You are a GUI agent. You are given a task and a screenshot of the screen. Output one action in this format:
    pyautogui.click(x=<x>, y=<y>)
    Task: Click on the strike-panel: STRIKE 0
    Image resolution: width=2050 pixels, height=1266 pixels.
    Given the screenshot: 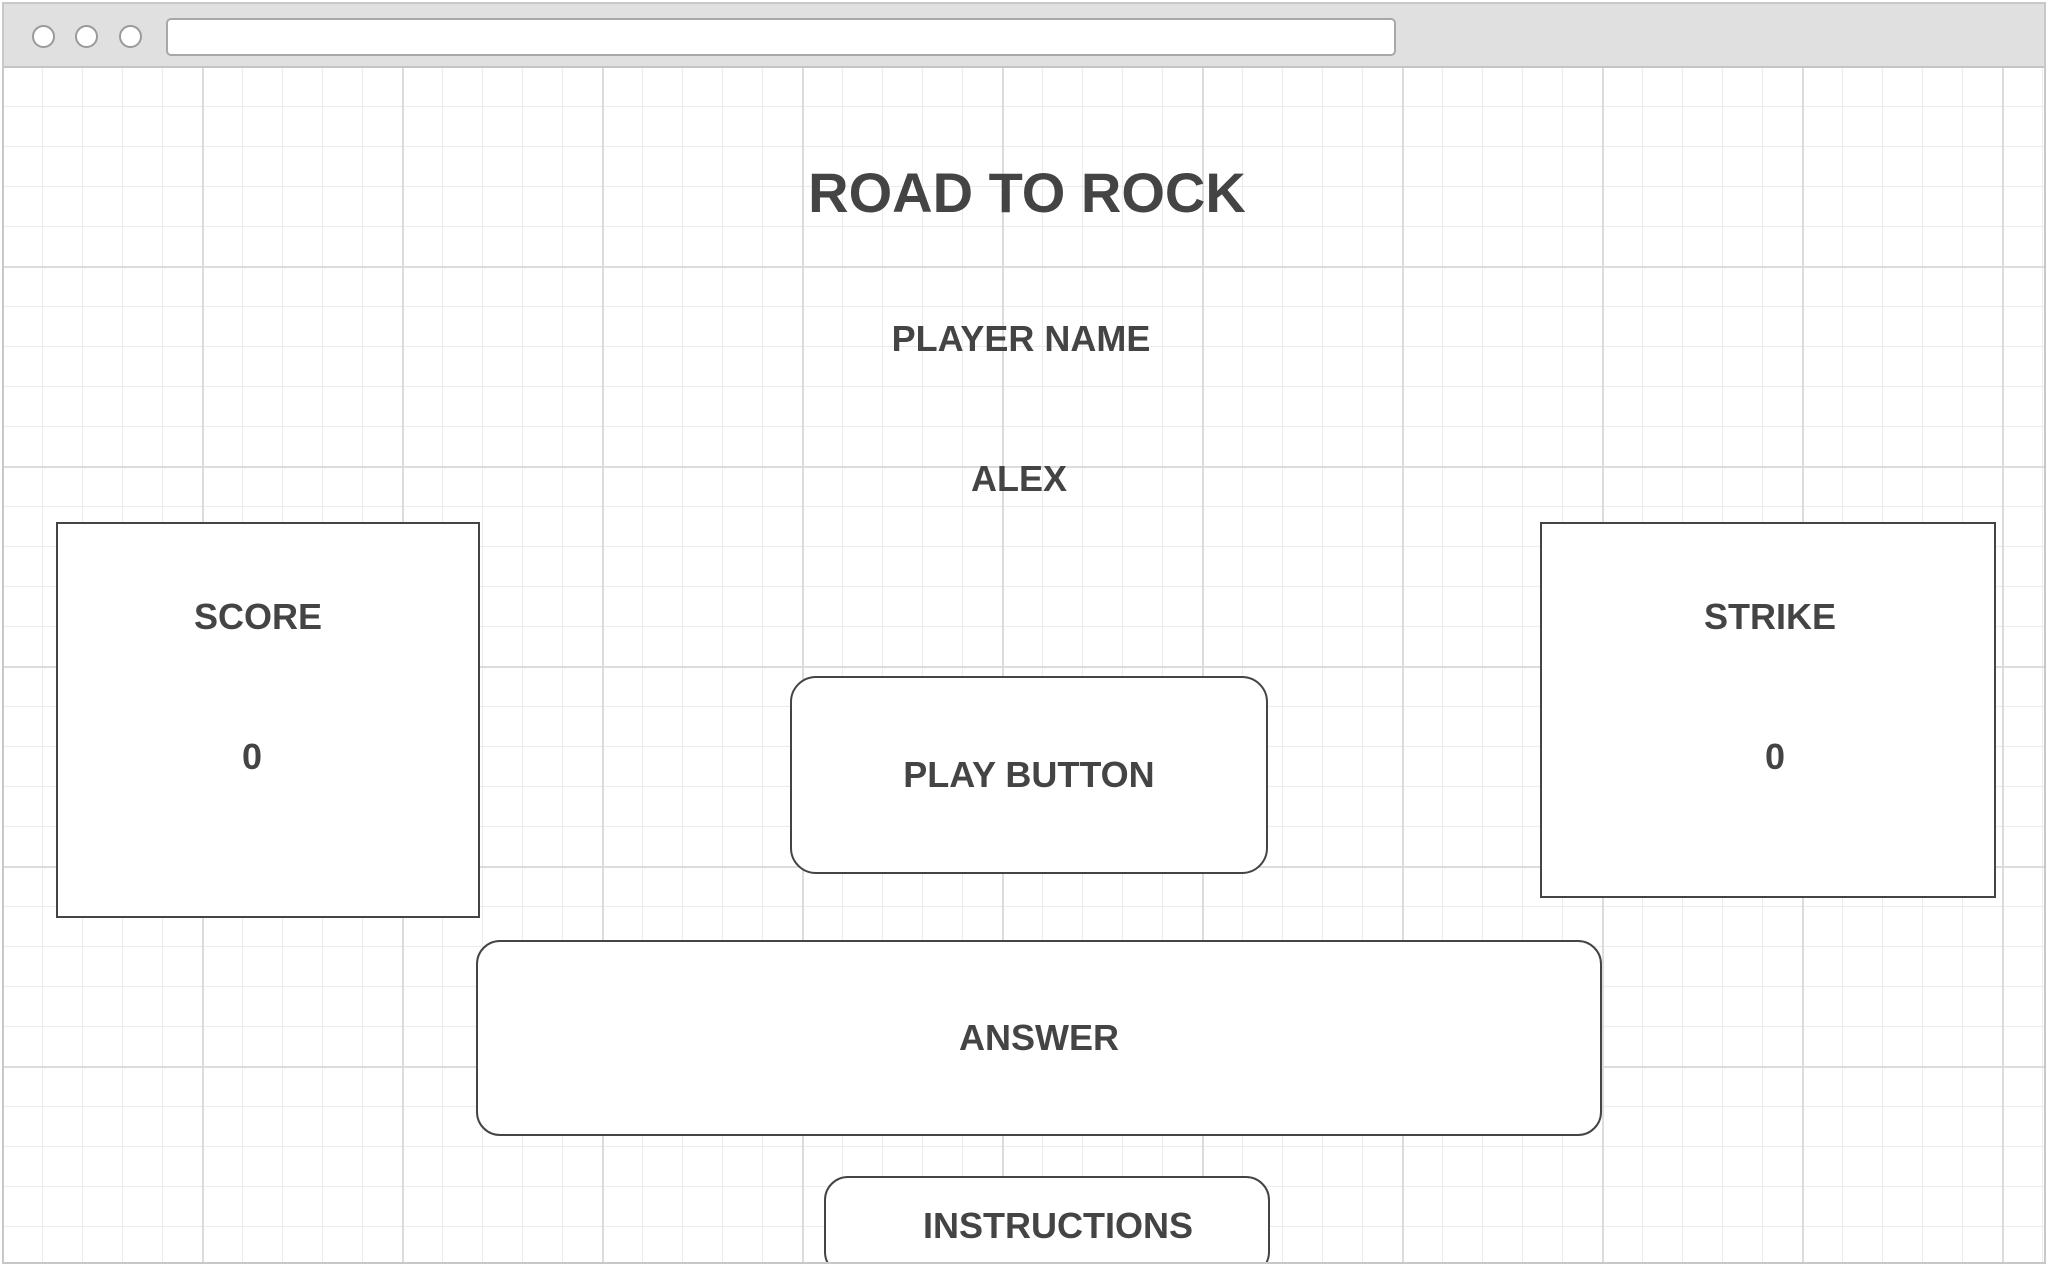 What is the action you would take?
    pyautogui.click(x=1768, y=710)
    